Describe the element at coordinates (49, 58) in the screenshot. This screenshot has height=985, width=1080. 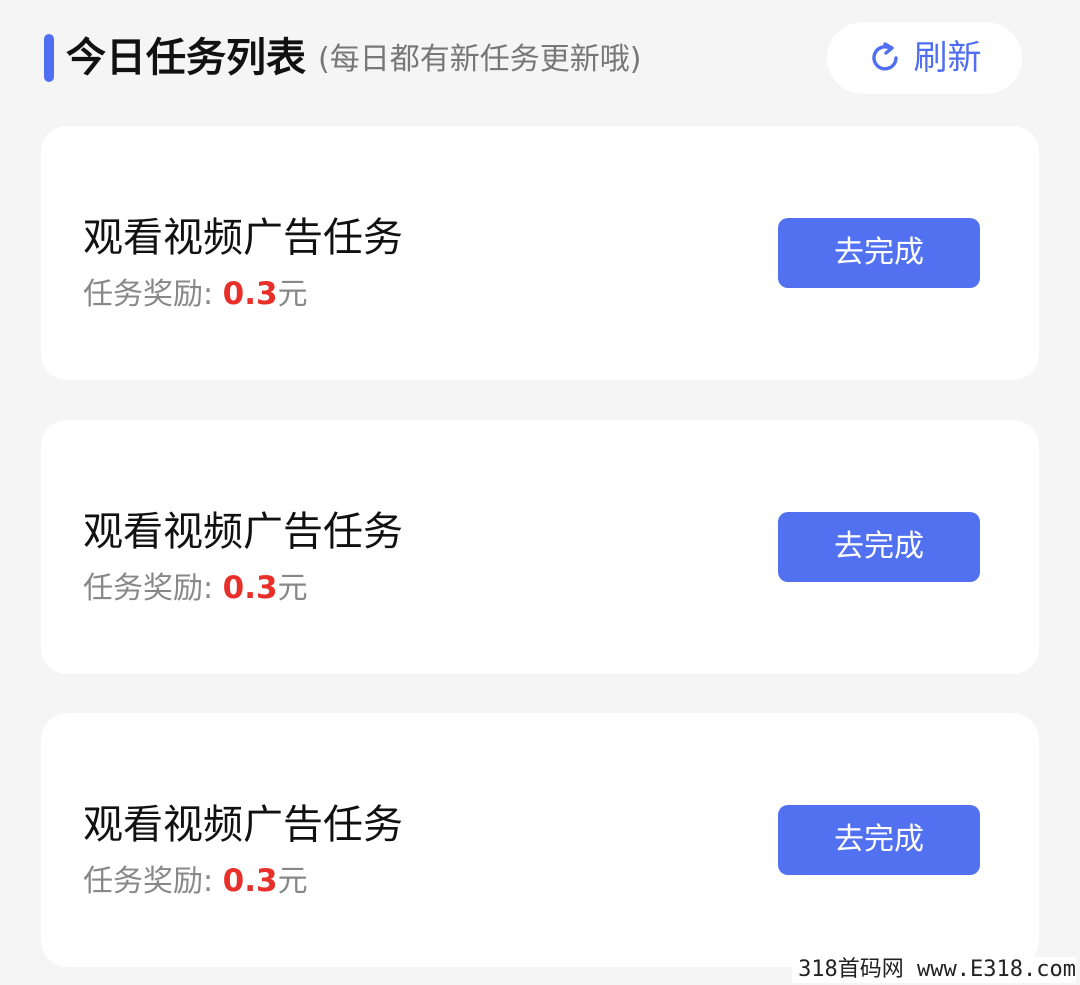
I see `title-accent-bar` at that location.